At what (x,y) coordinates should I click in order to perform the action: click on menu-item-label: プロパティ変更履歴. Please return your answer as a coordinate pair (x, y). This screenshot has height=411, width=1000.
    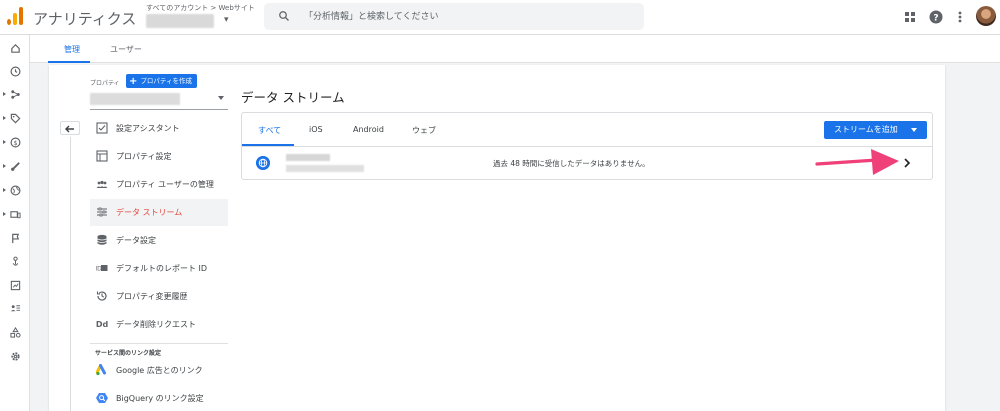
    Looking at the image, I should click on (152, 296).